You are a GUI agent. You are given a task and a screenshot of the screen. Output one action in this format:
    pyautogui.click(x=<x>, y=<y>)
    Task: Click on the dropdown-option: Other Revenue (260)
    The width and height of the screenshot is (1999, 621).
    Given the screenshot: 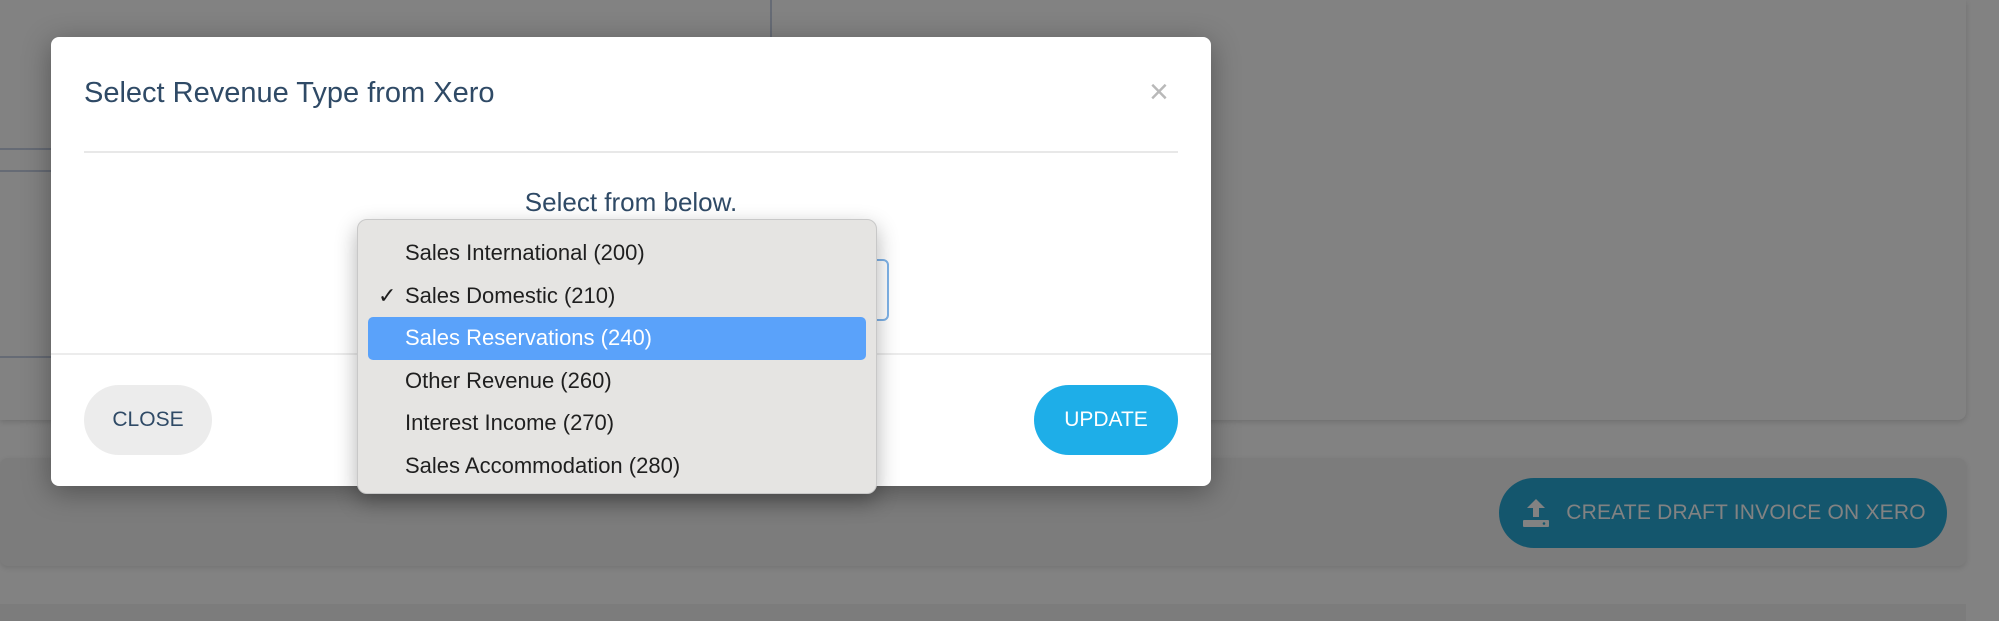 What is the action you would take?
    pyautogui.click(x=617, y=381)
    